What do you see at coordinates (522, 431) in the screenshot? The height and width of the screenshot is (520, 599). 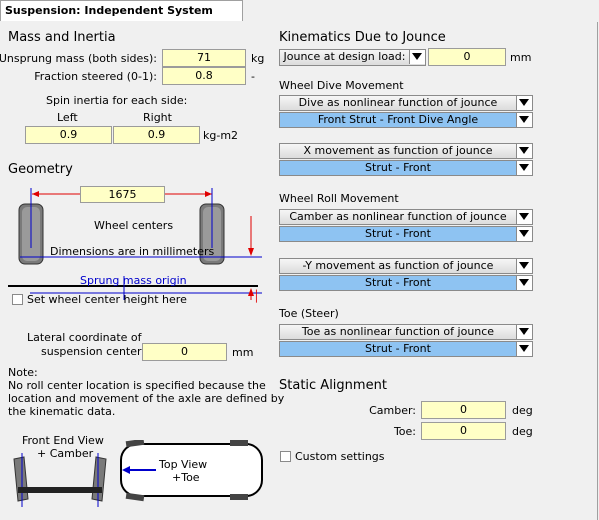 I see `toe-unit: deg` at bounding box center [522, 431].